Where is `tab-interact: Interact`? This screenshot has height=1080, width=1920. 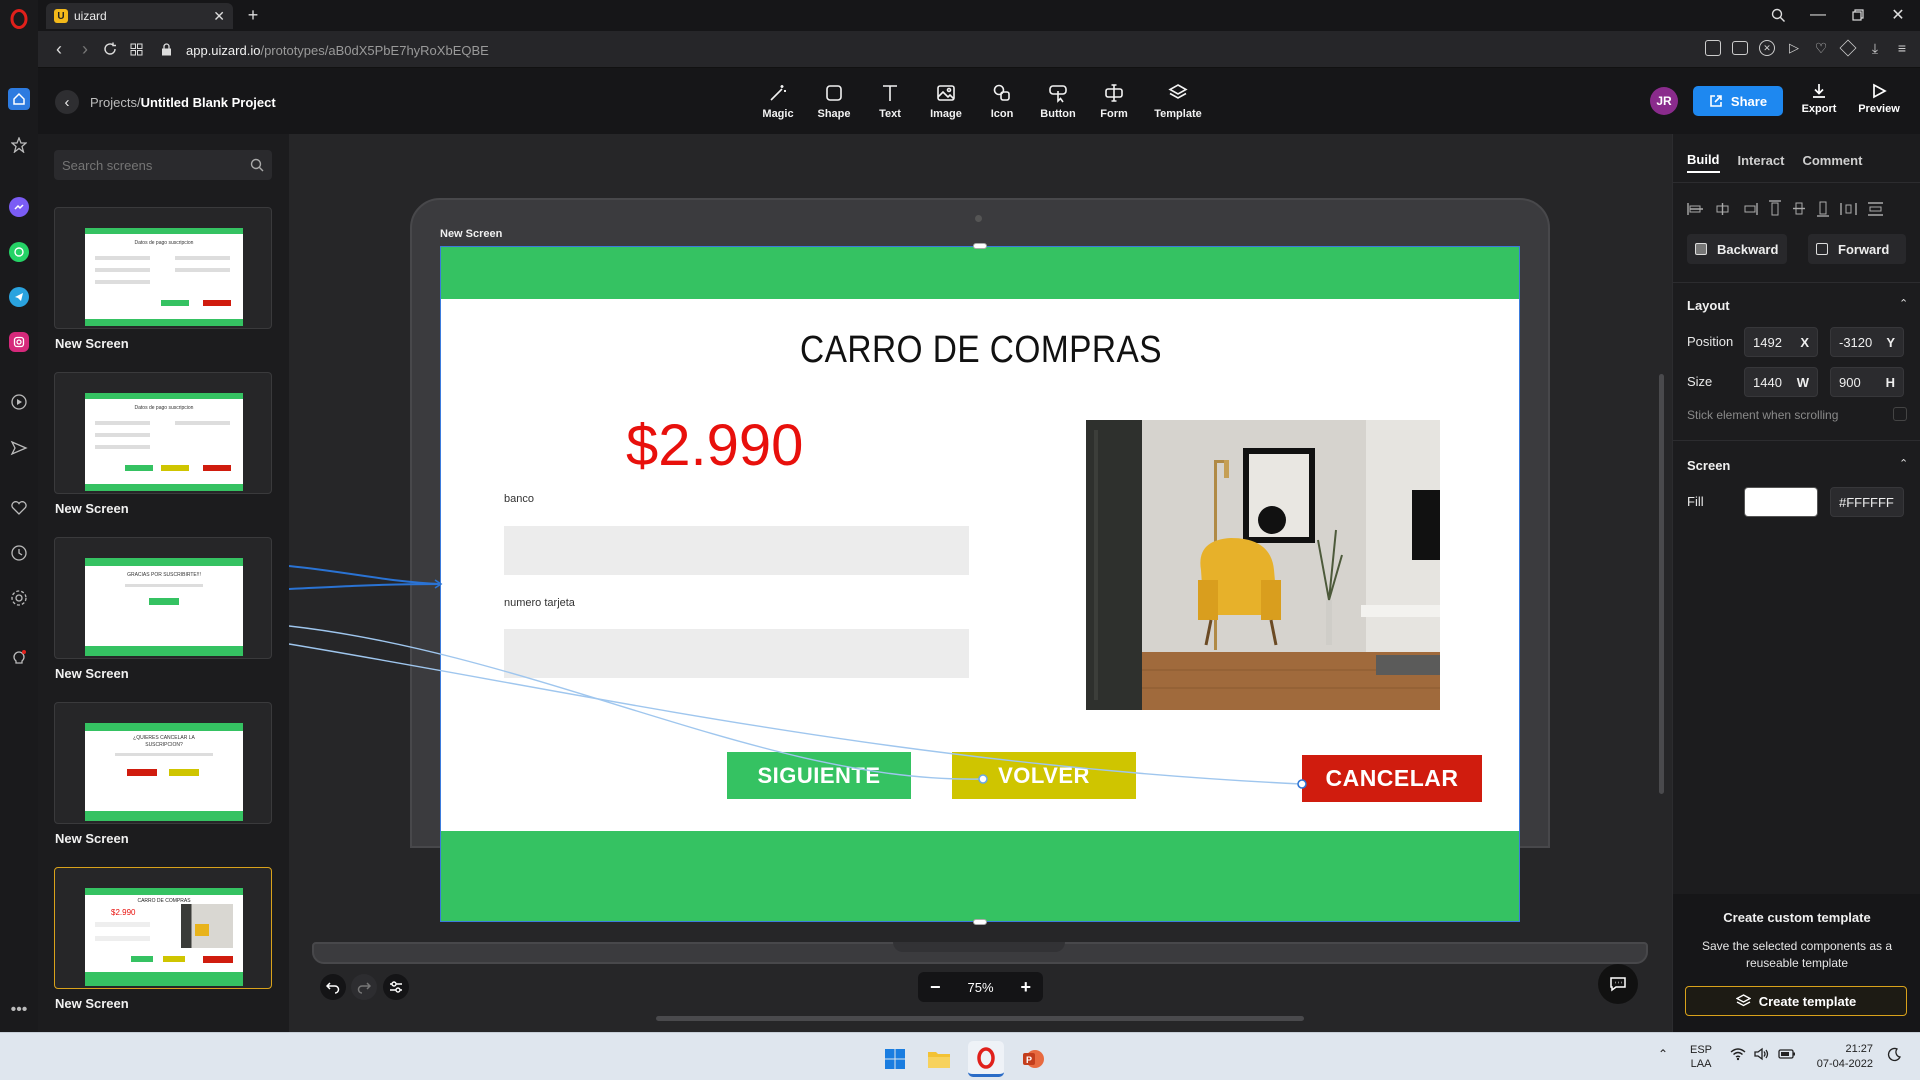 tab-interact: Interact is located at coordinates (1761, 162).